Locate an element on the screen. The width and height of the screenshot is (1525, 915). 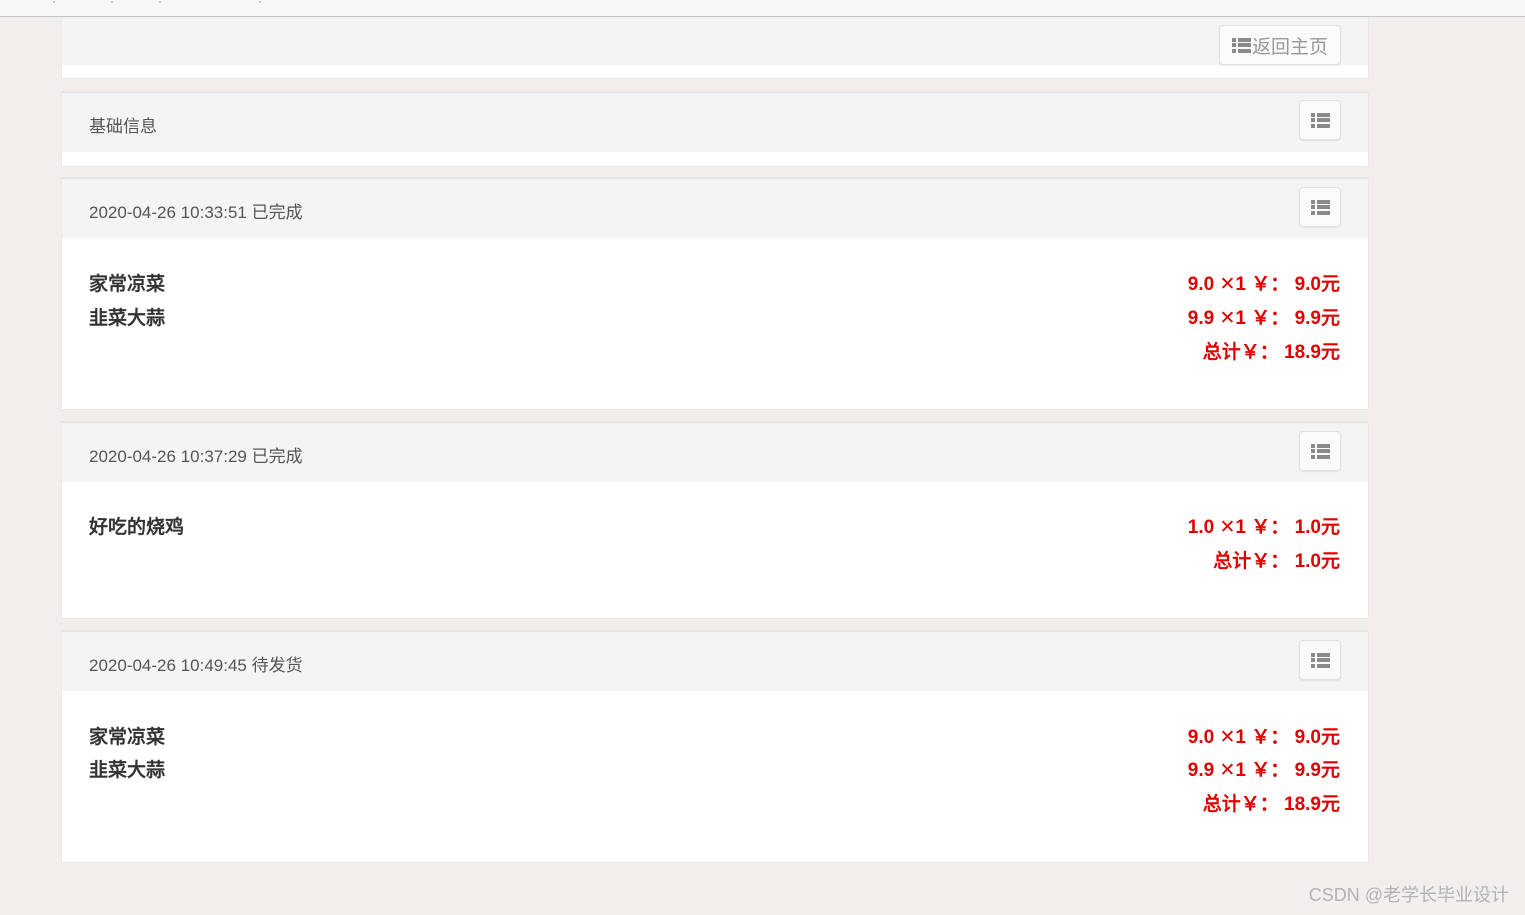
basic-info-heading: 基础信息 is located at coordinates (715, 122).